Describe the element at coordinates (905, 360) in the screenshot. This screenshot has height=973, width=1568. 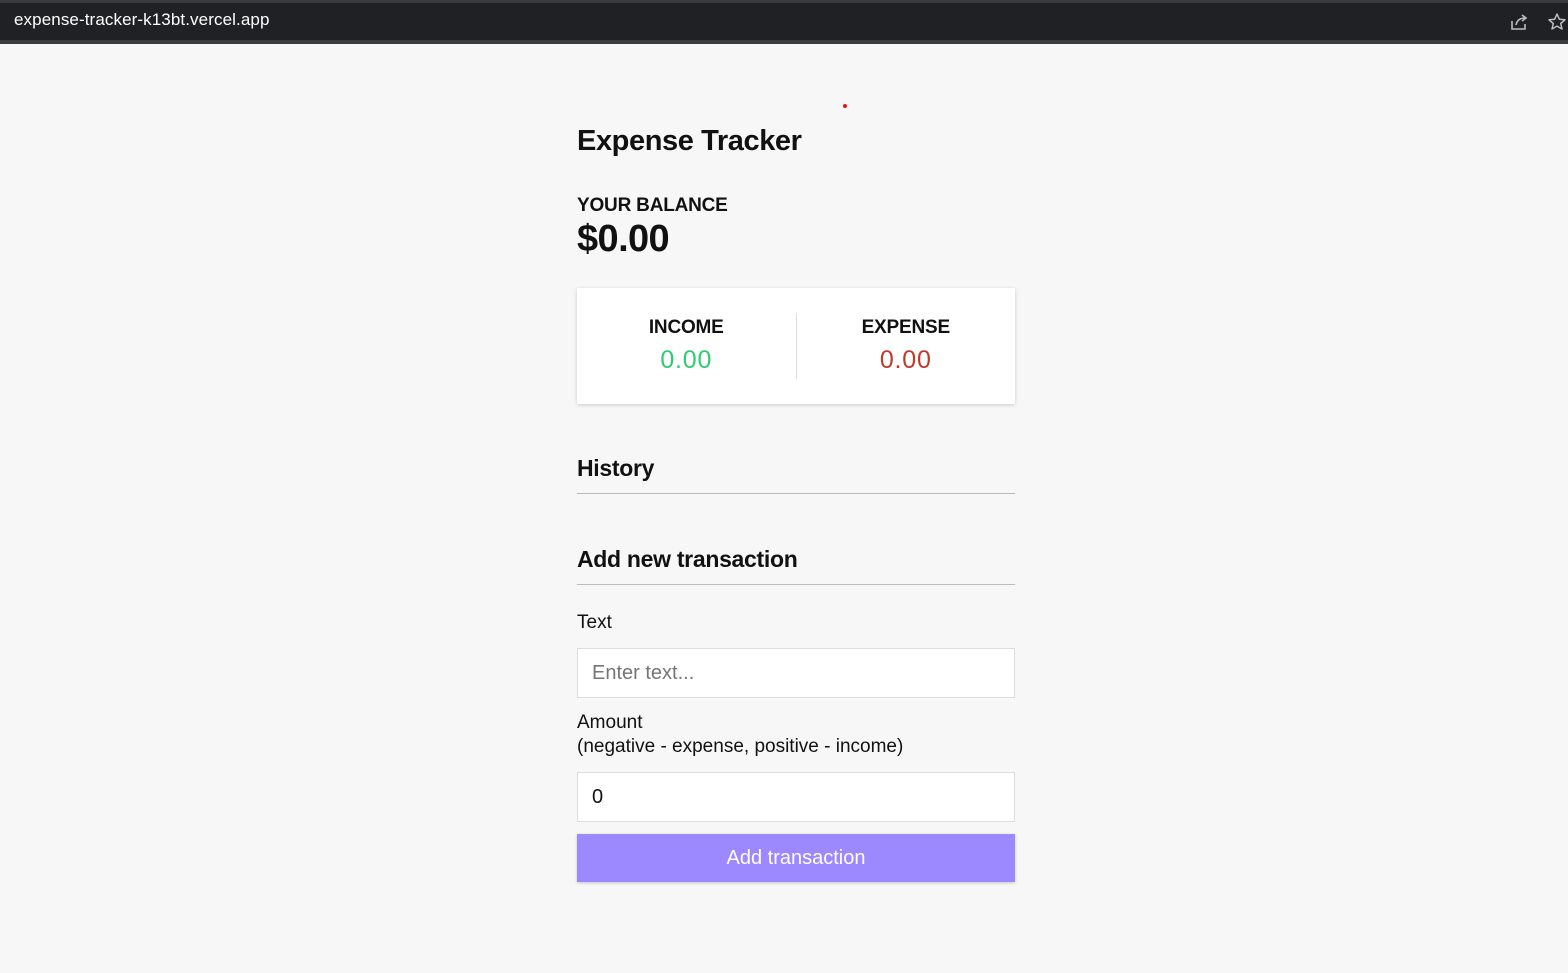
I see `expense-value: 0.00` at that location.